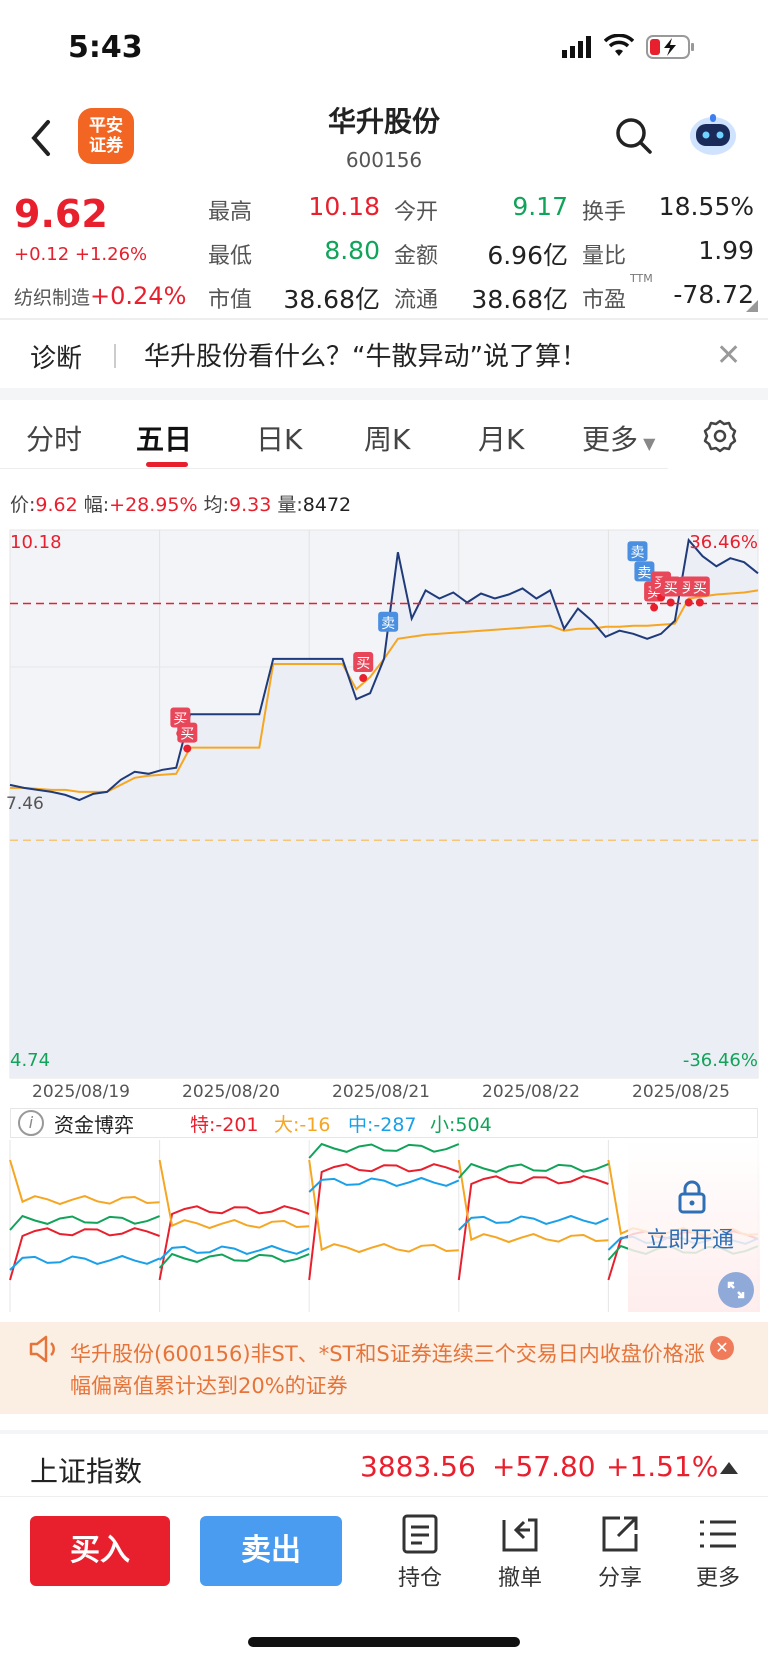 The width and height of the screenshot is (768, 1663). I want to click on x-axis-date: 2025/08/22, so click(531, 1092).